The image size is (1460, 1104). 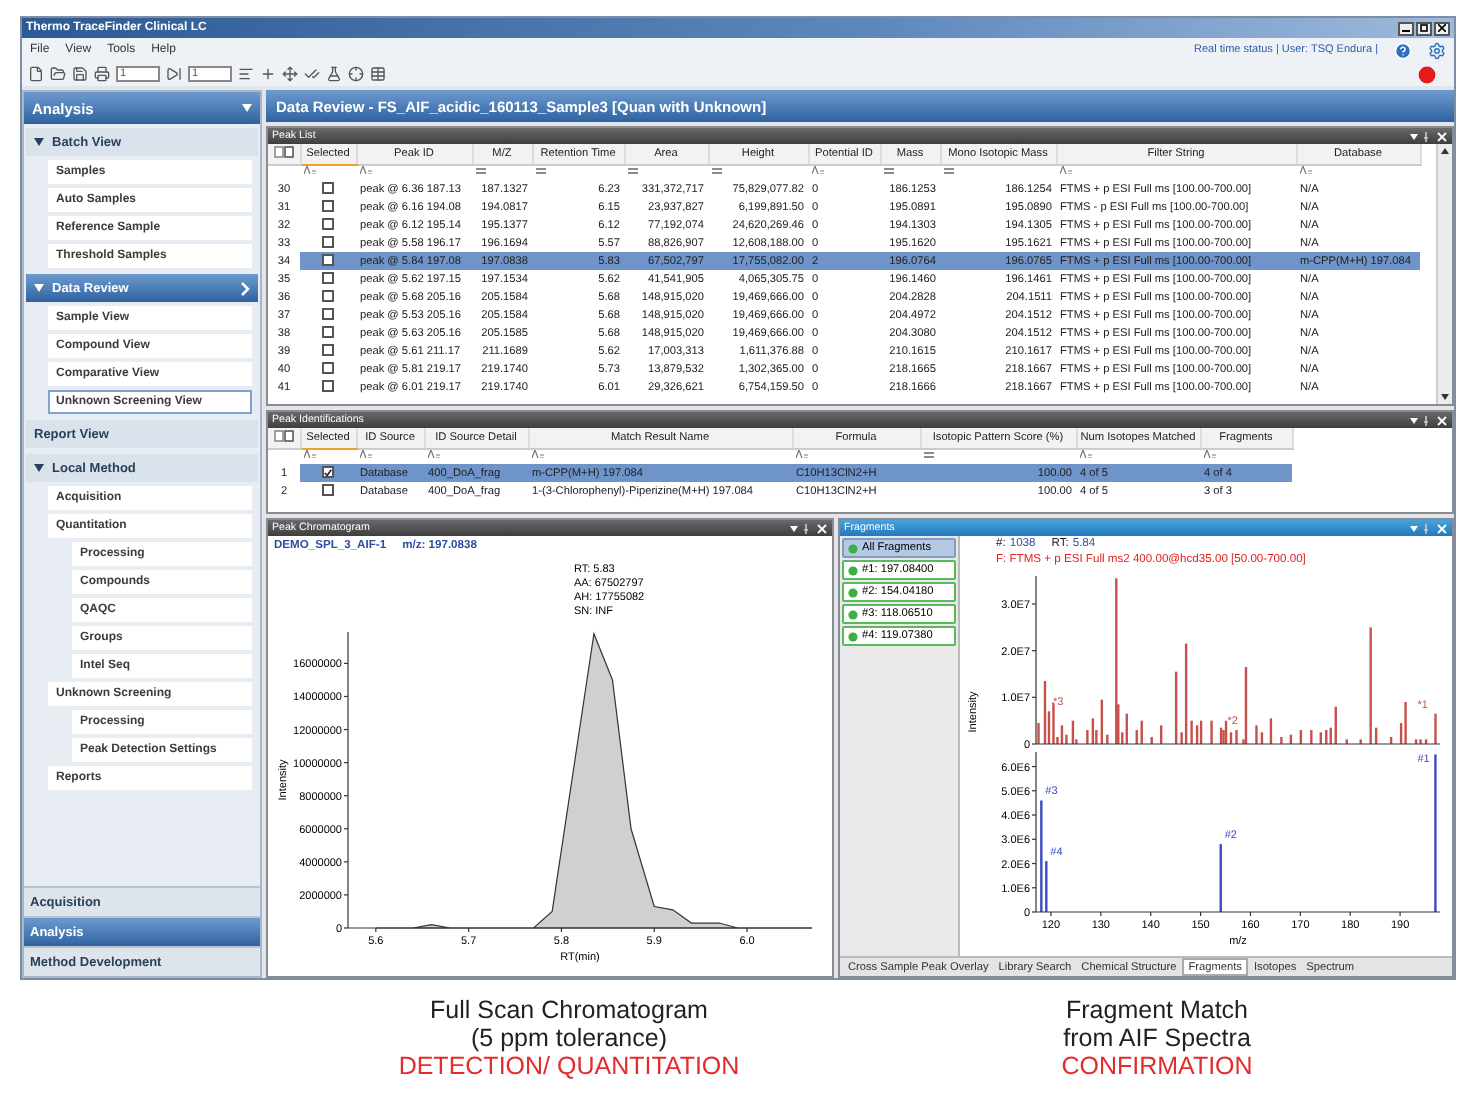 I want to click on caption-line: from AIF Spectra, so click(x=1157, y=1038).